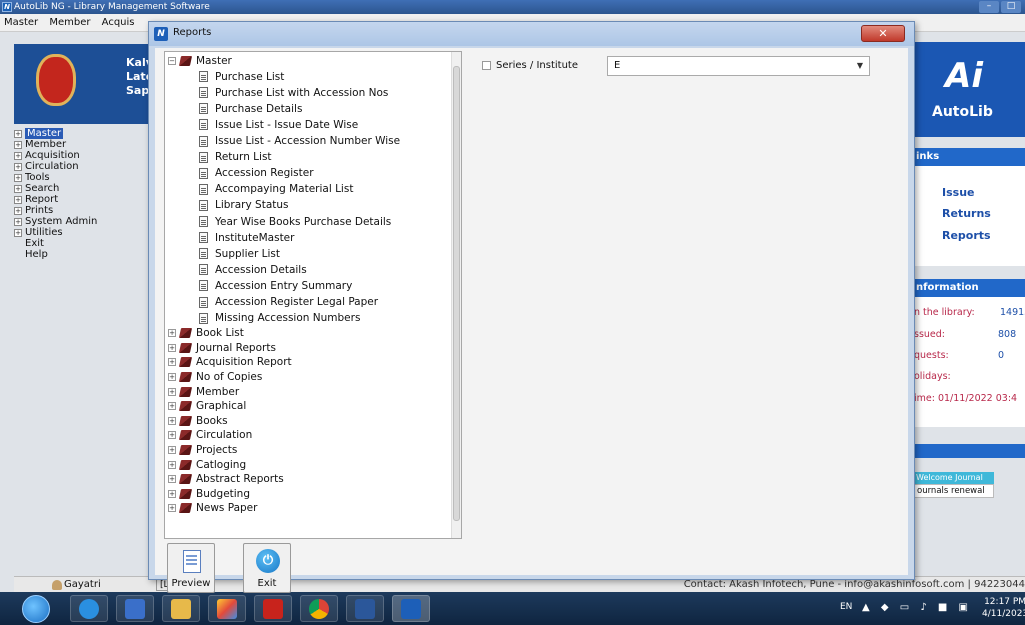 The width and height of the screenshot is (1025, 625). What do you see at coordinates (617, 65) in the screenshot?
I see `series-selected-value: E` at bounding box center [617, 65].